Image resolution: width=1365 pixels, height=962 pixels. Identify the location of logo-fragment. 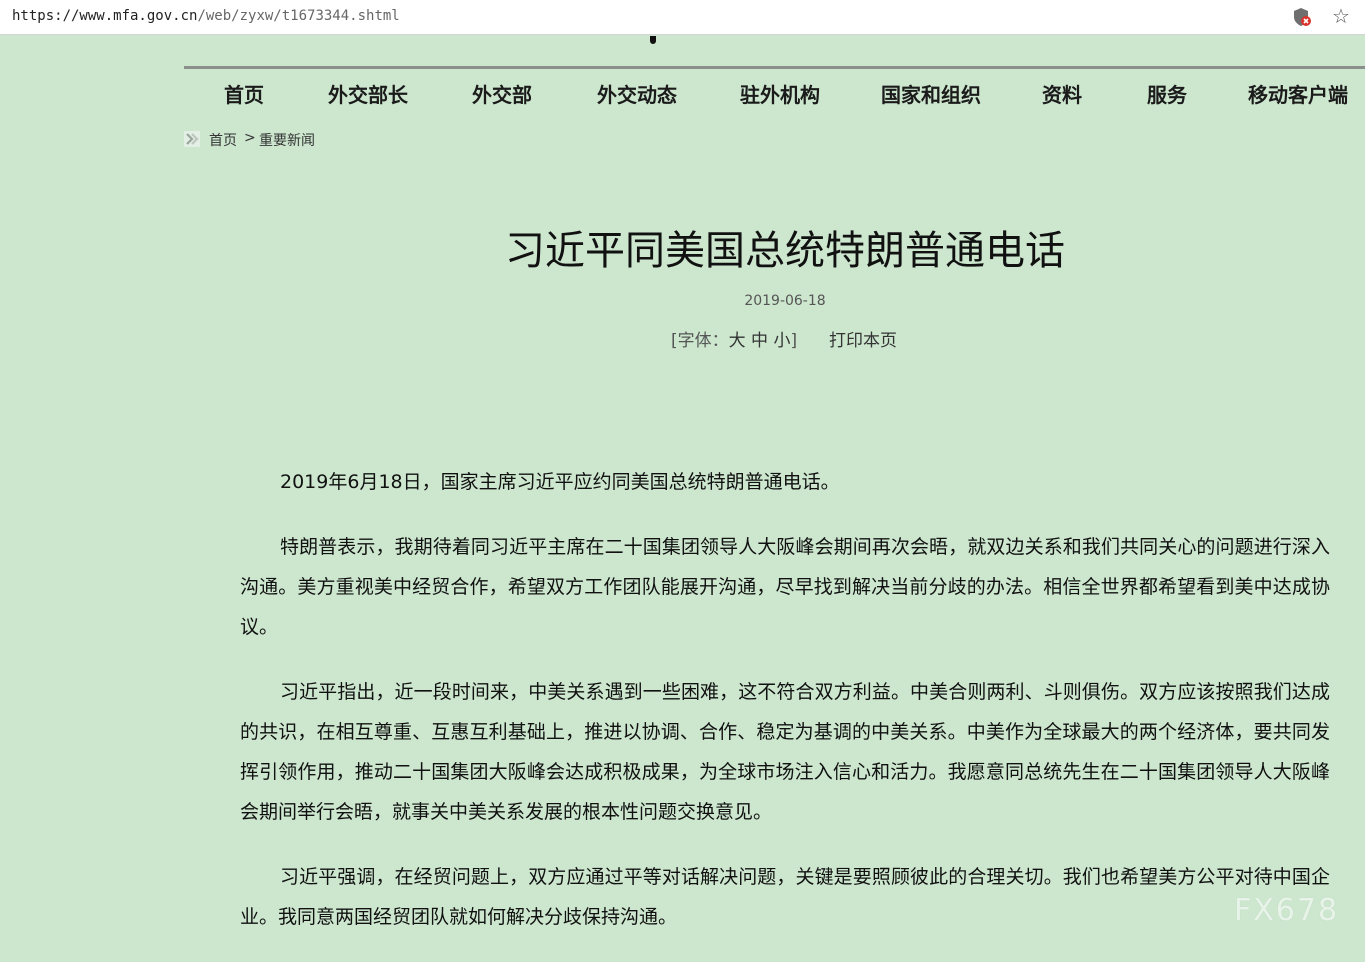
(653, 40).